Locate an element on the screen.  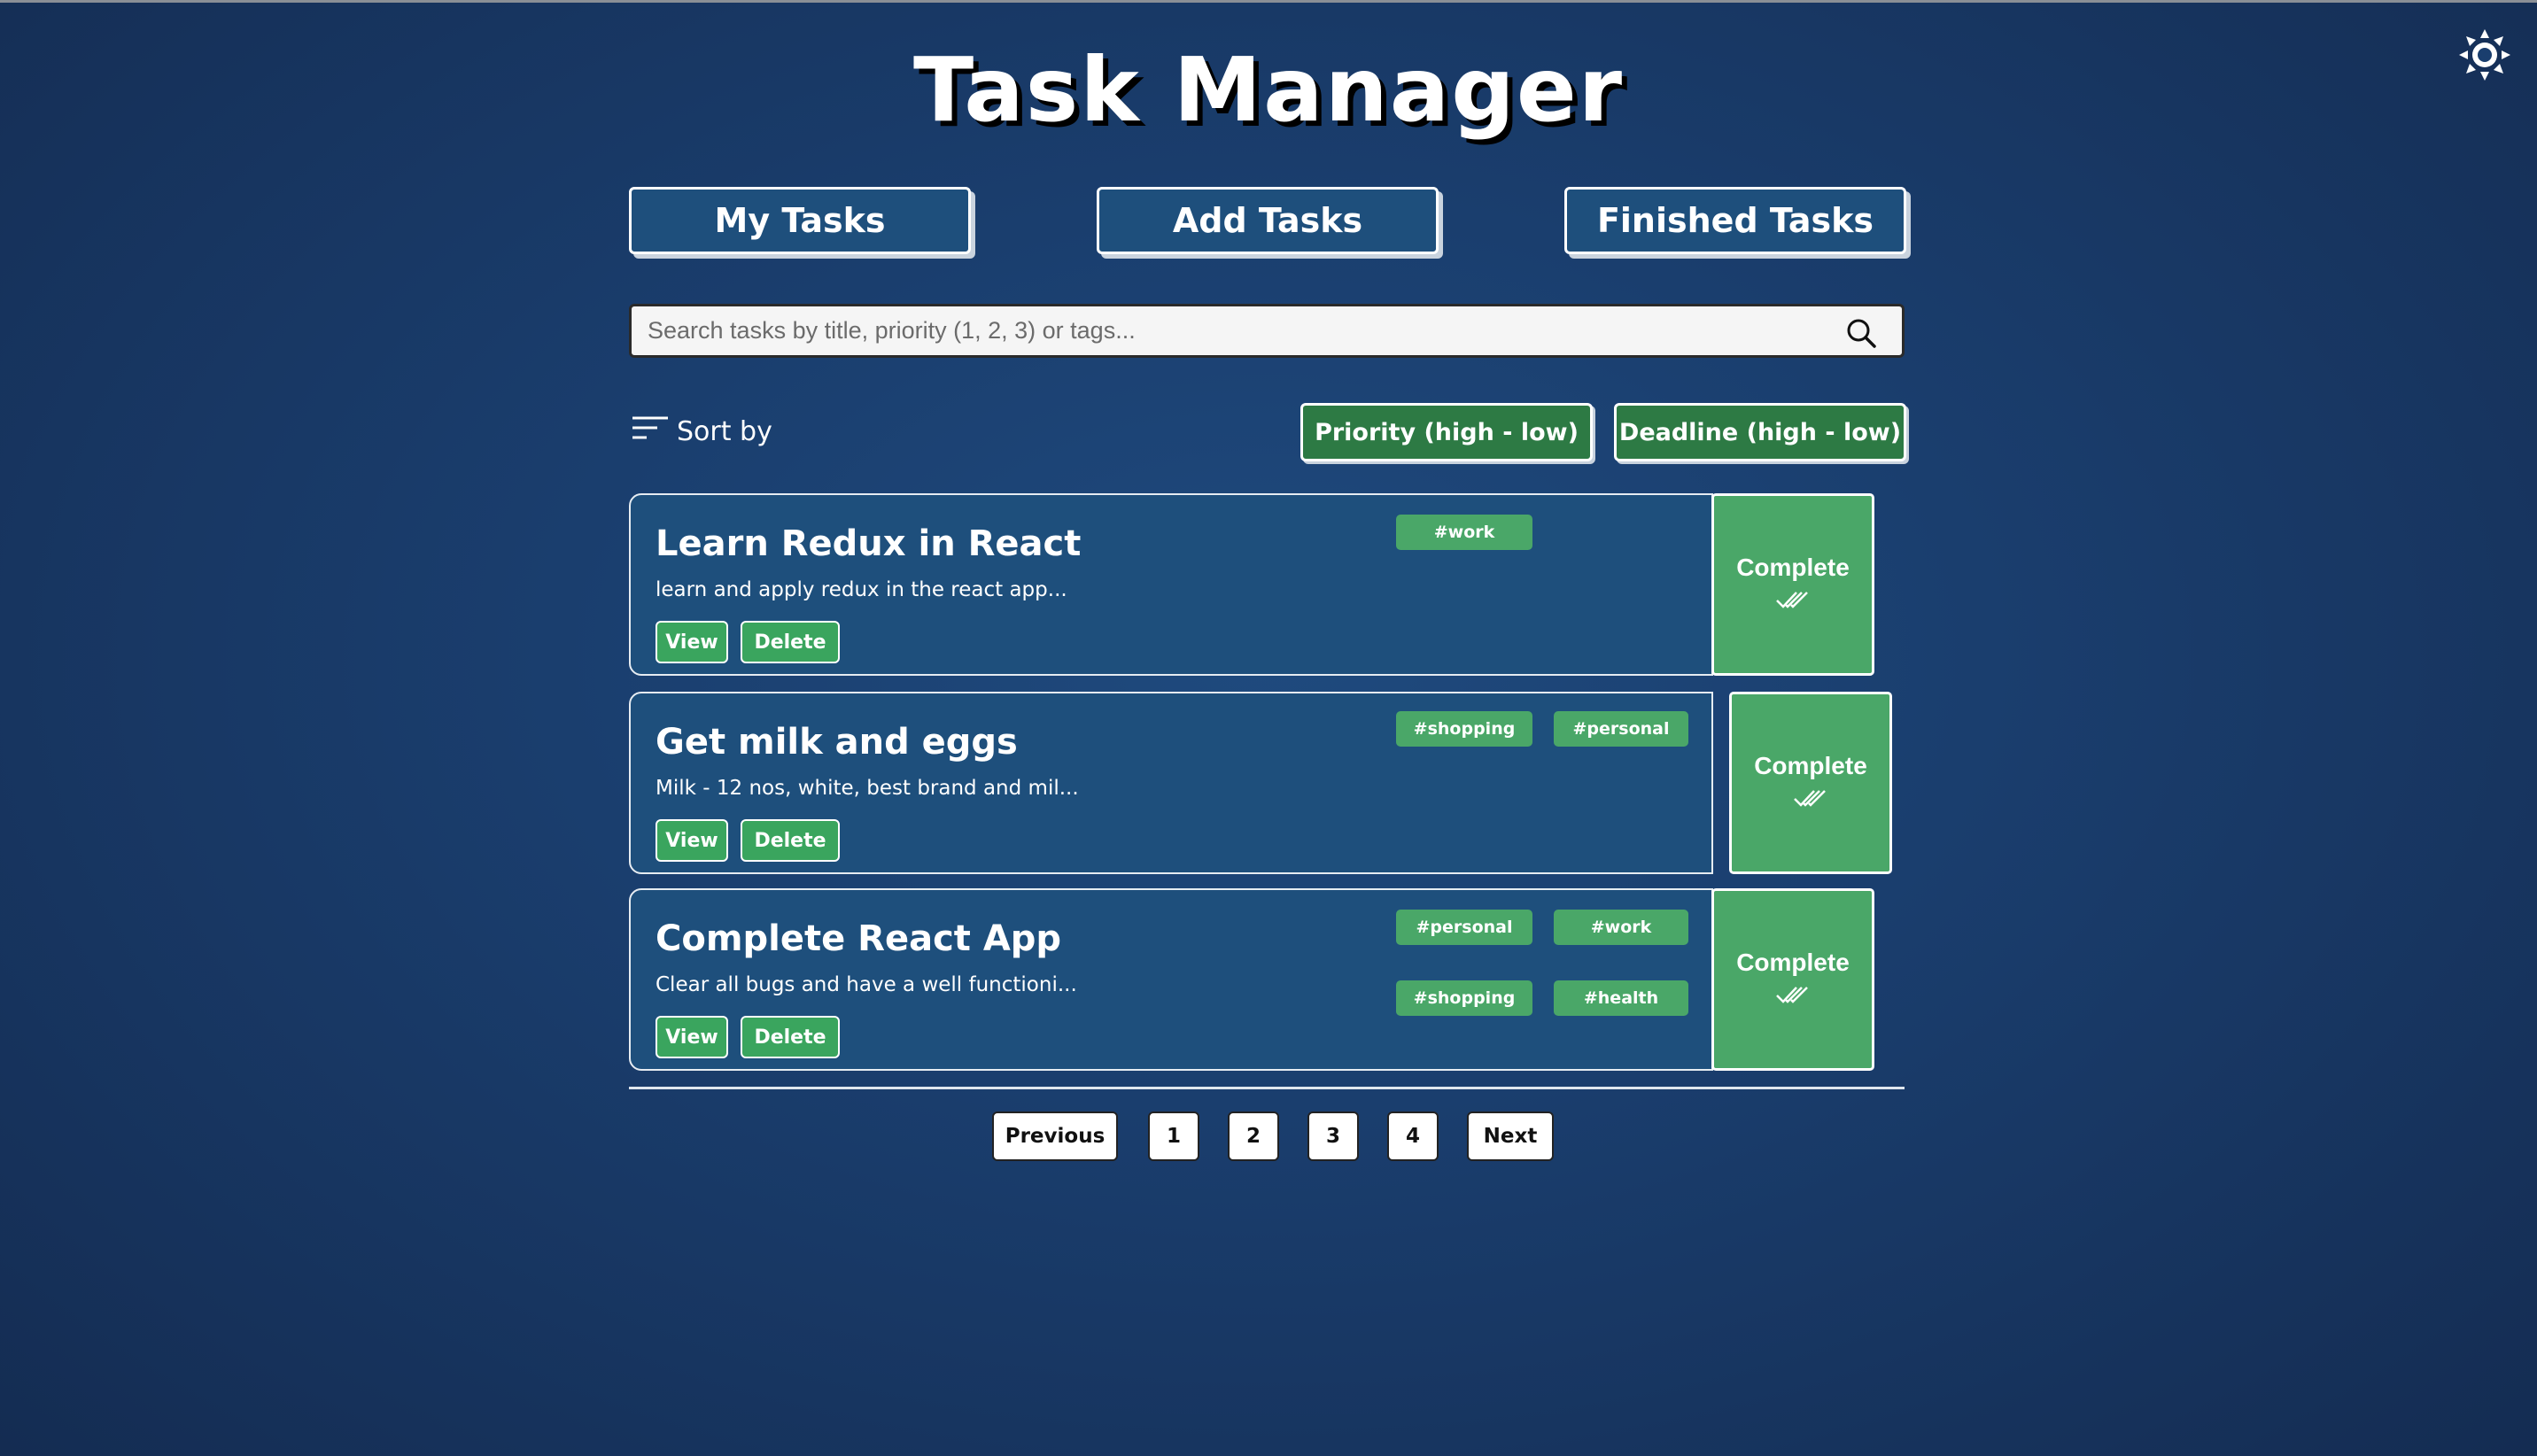
divider is located at coordinates (1267, 1088).